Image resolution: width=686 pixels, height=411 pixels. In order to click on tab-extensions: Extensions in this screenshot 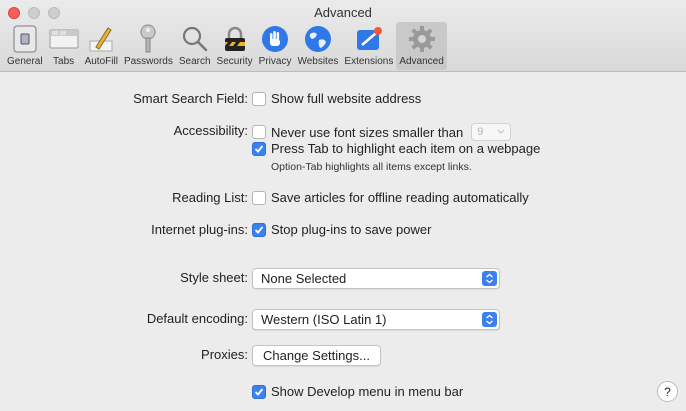, I will do `click(368, 46)`.